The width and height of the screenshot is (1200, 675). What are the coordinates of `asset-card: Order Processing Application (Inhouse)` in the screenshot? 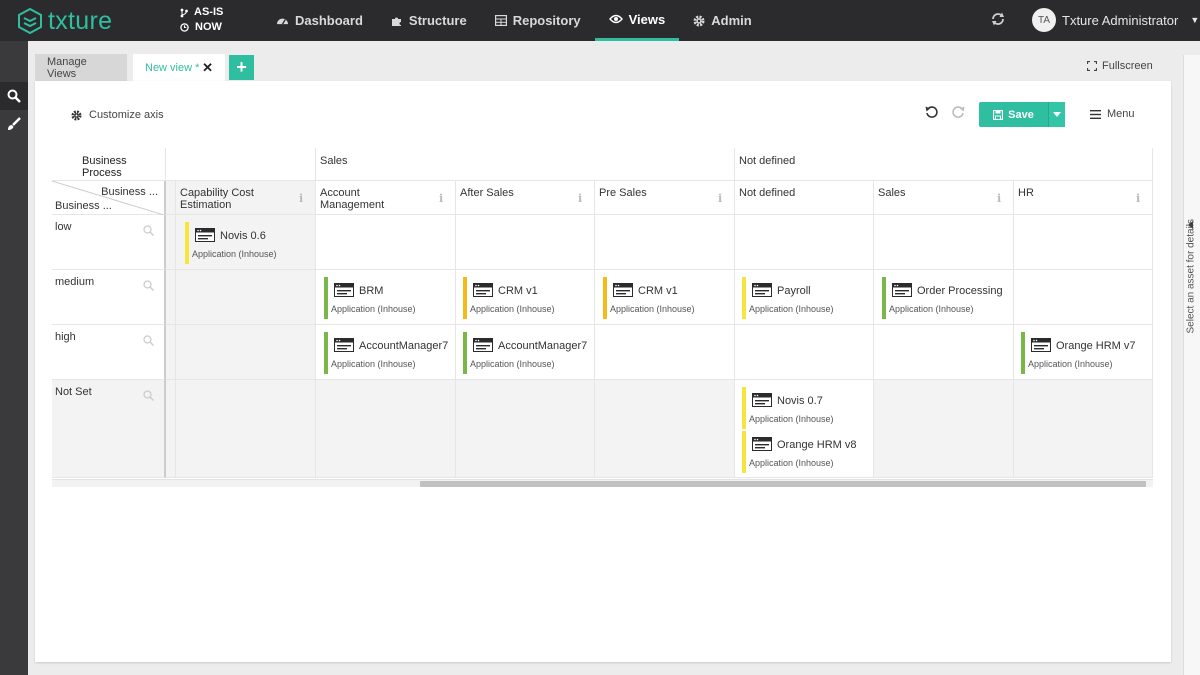 It's located at (947, 298).